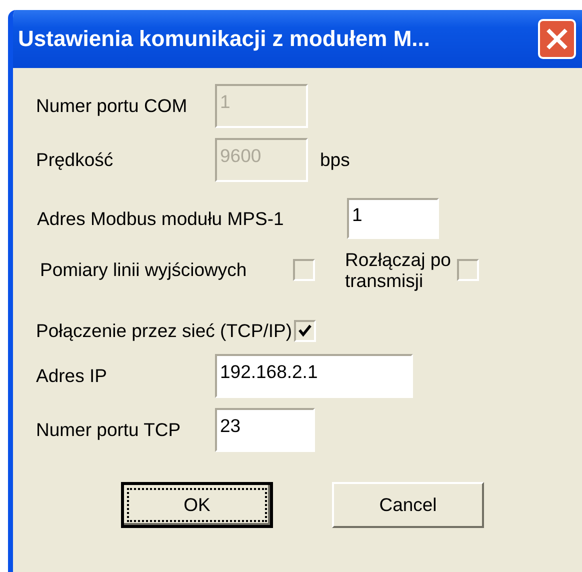  What do you see at coordinates (112, 106) in the screenshot?
I see `field-label: Numer portu COM` at bounding box center [112, 106].